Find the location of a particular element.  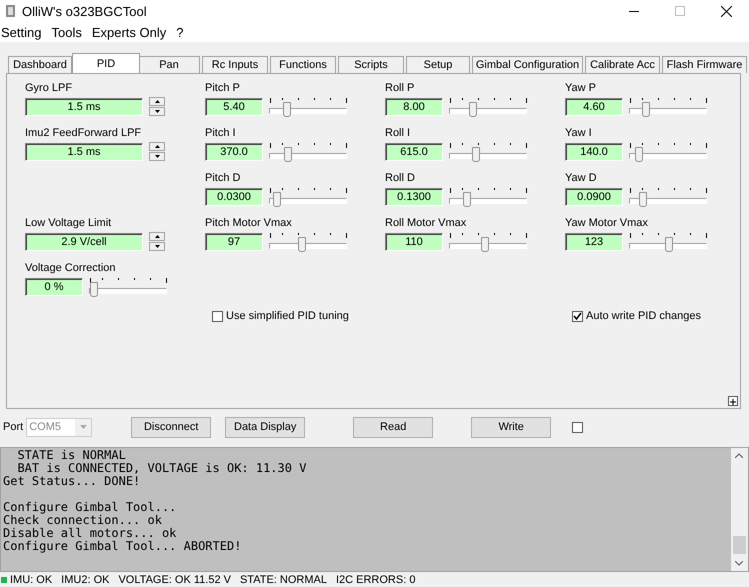

minimize-icon is located at coordinates (634, 11).